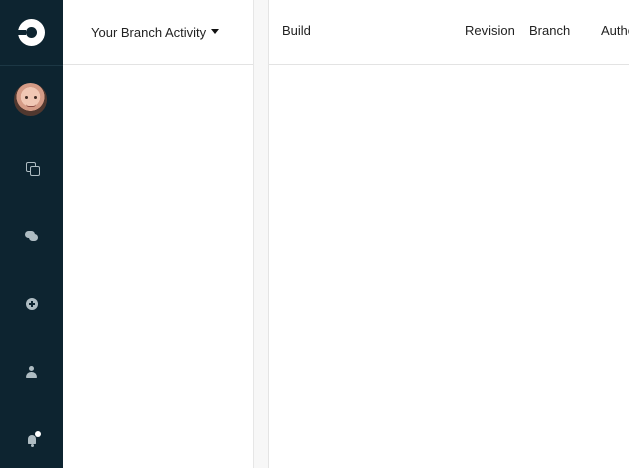 This screenshot has height=468, width=629. I want to click on avatar-eye-left, so click(26, 97).